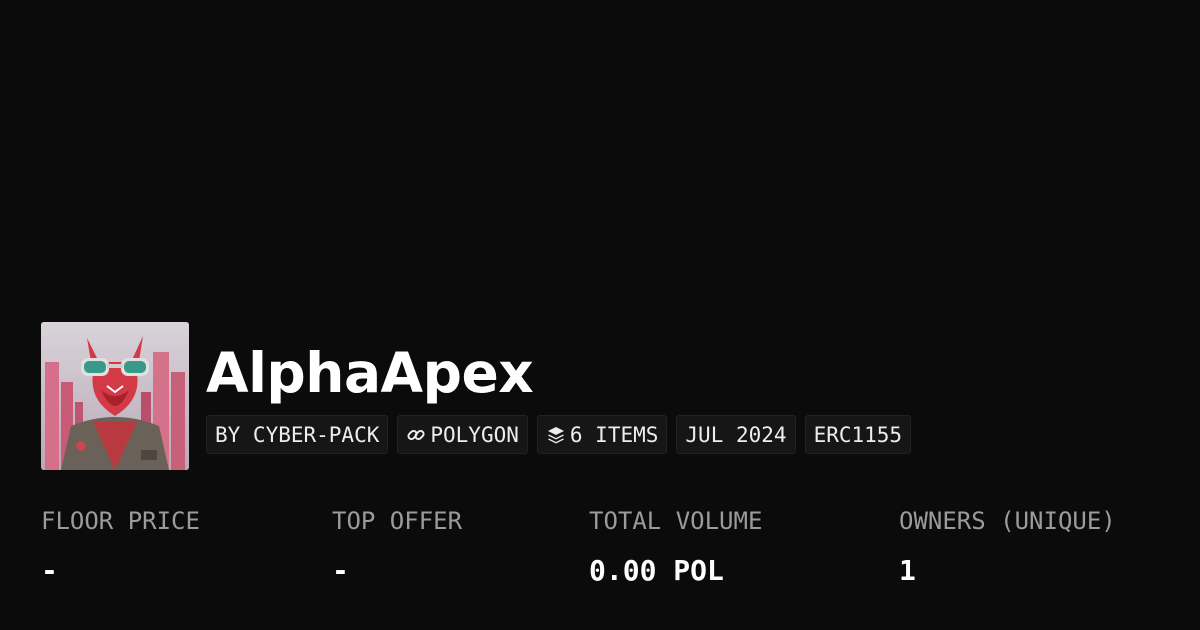 Image resolution: width=1200 pixels, height=630 pixels. I want to click on creator-chip-label: BY CYBER-PACK, so click(297, 434).